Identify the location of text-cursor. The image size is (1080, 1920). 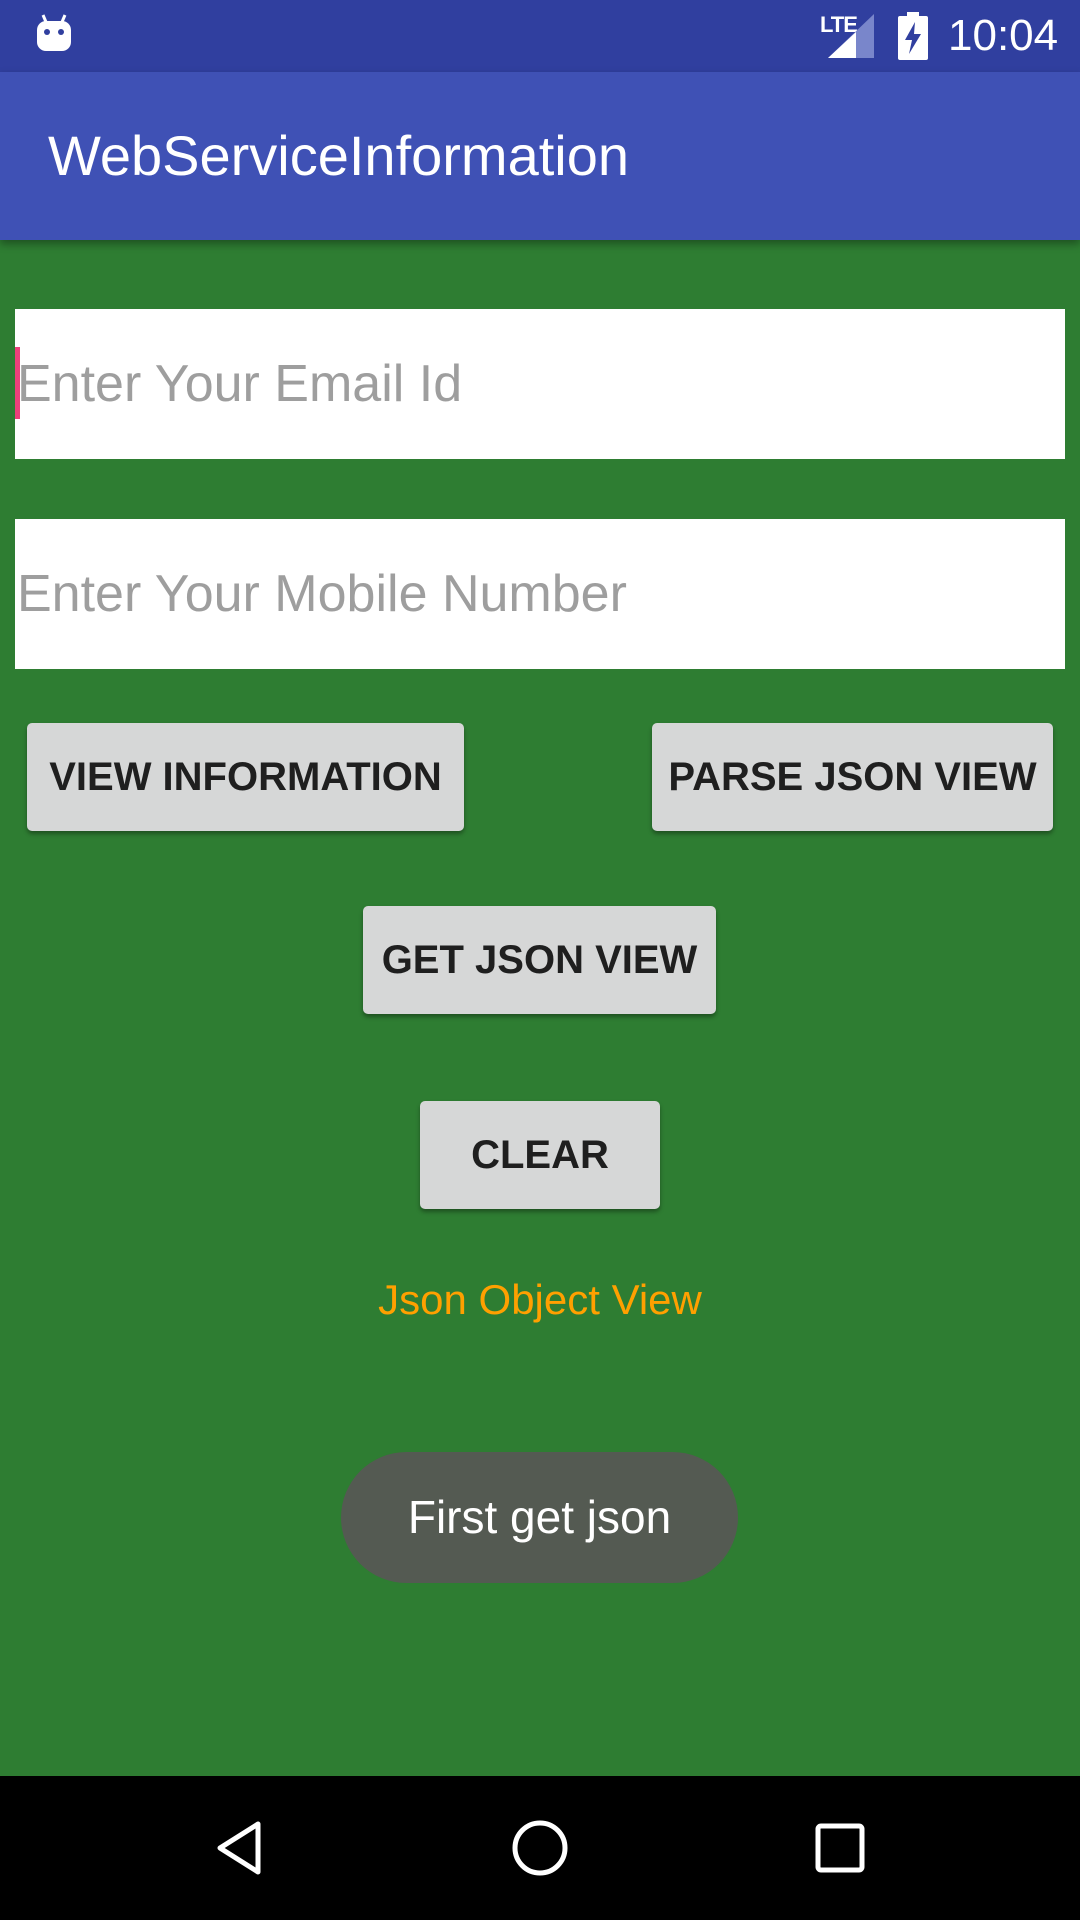
(17, 383).